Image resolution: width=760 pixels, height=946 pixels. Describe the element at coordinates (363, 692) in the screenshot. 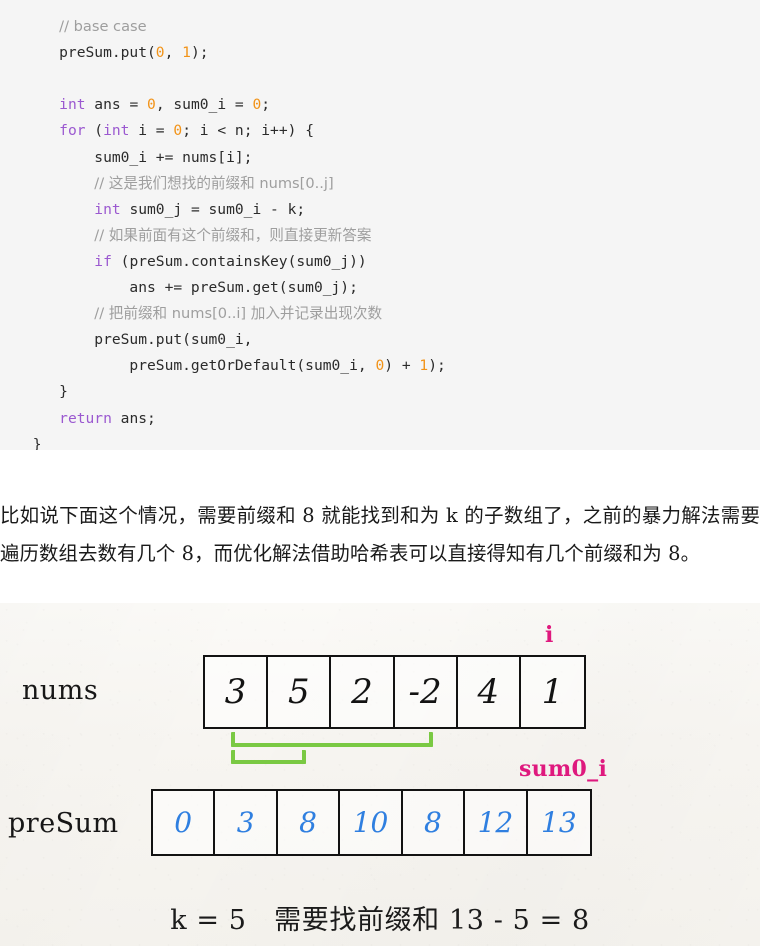

I see `nums-cell: 2` at that location.